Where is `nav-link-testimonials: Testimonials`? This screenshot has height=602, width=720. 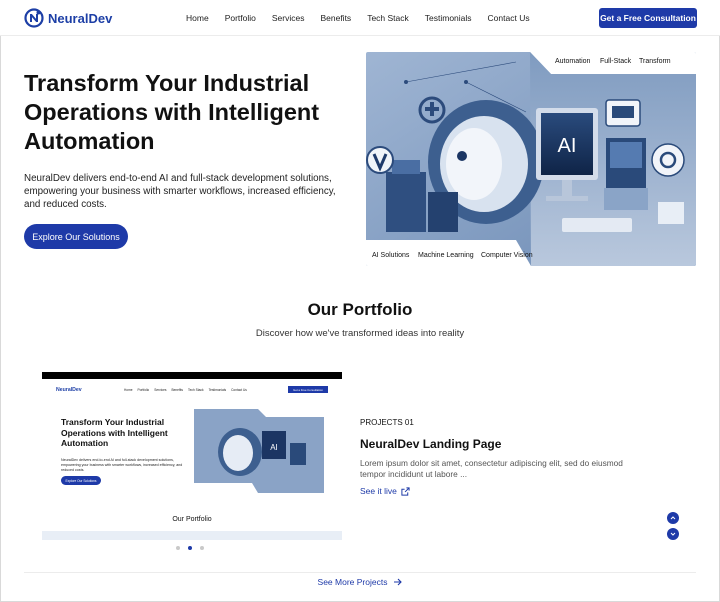
nav-link-testimonials: Testimonials is located at coordinates (448, 18).